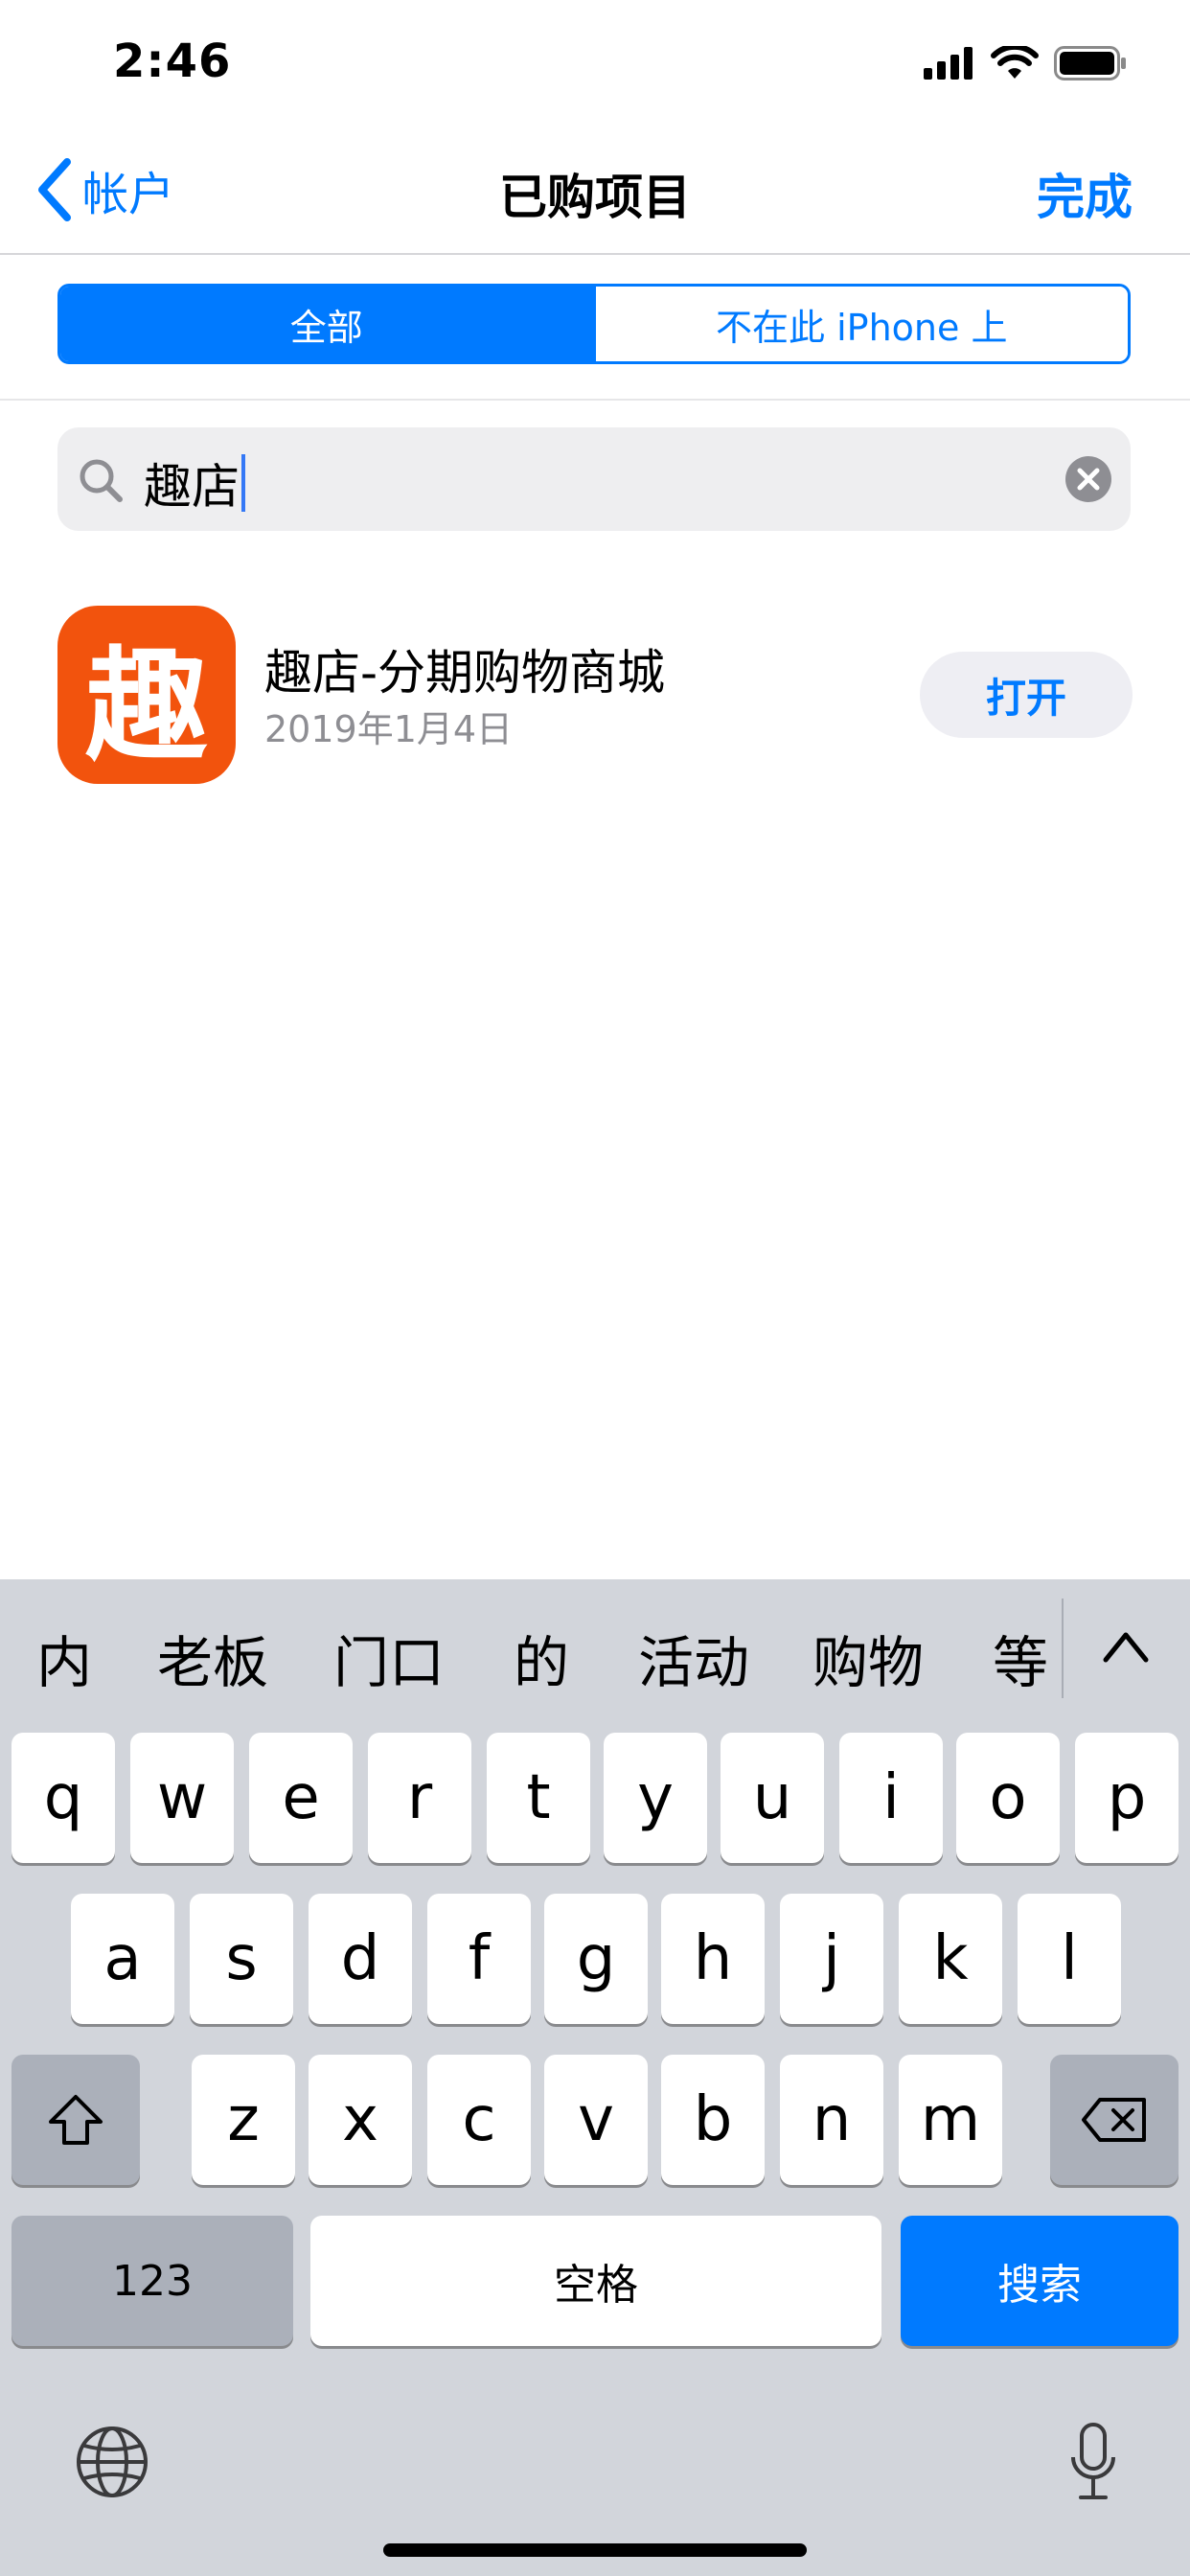 This screenshot has height=2576, width=1190. I want to click on open-button: 打开, so click(1027, 695).